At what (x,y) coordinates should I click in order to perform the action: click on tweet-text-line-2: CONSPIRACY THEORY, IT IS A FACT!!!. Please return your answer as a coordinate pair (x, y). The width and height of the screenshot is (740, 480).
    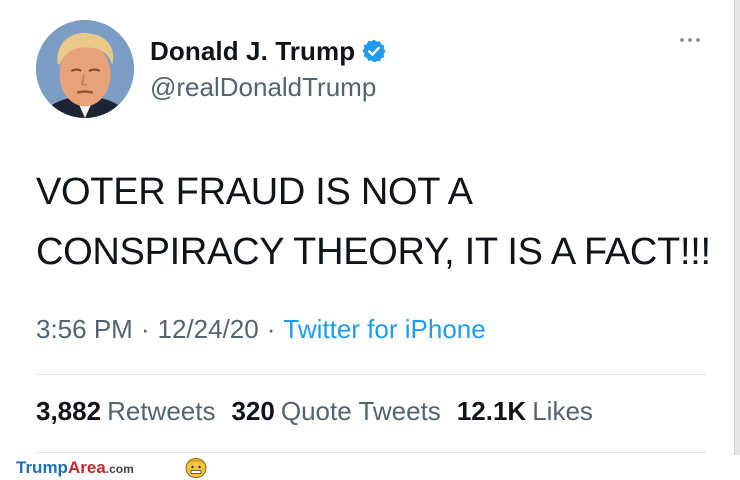
    Looking at the image, I should click on (373, 252).